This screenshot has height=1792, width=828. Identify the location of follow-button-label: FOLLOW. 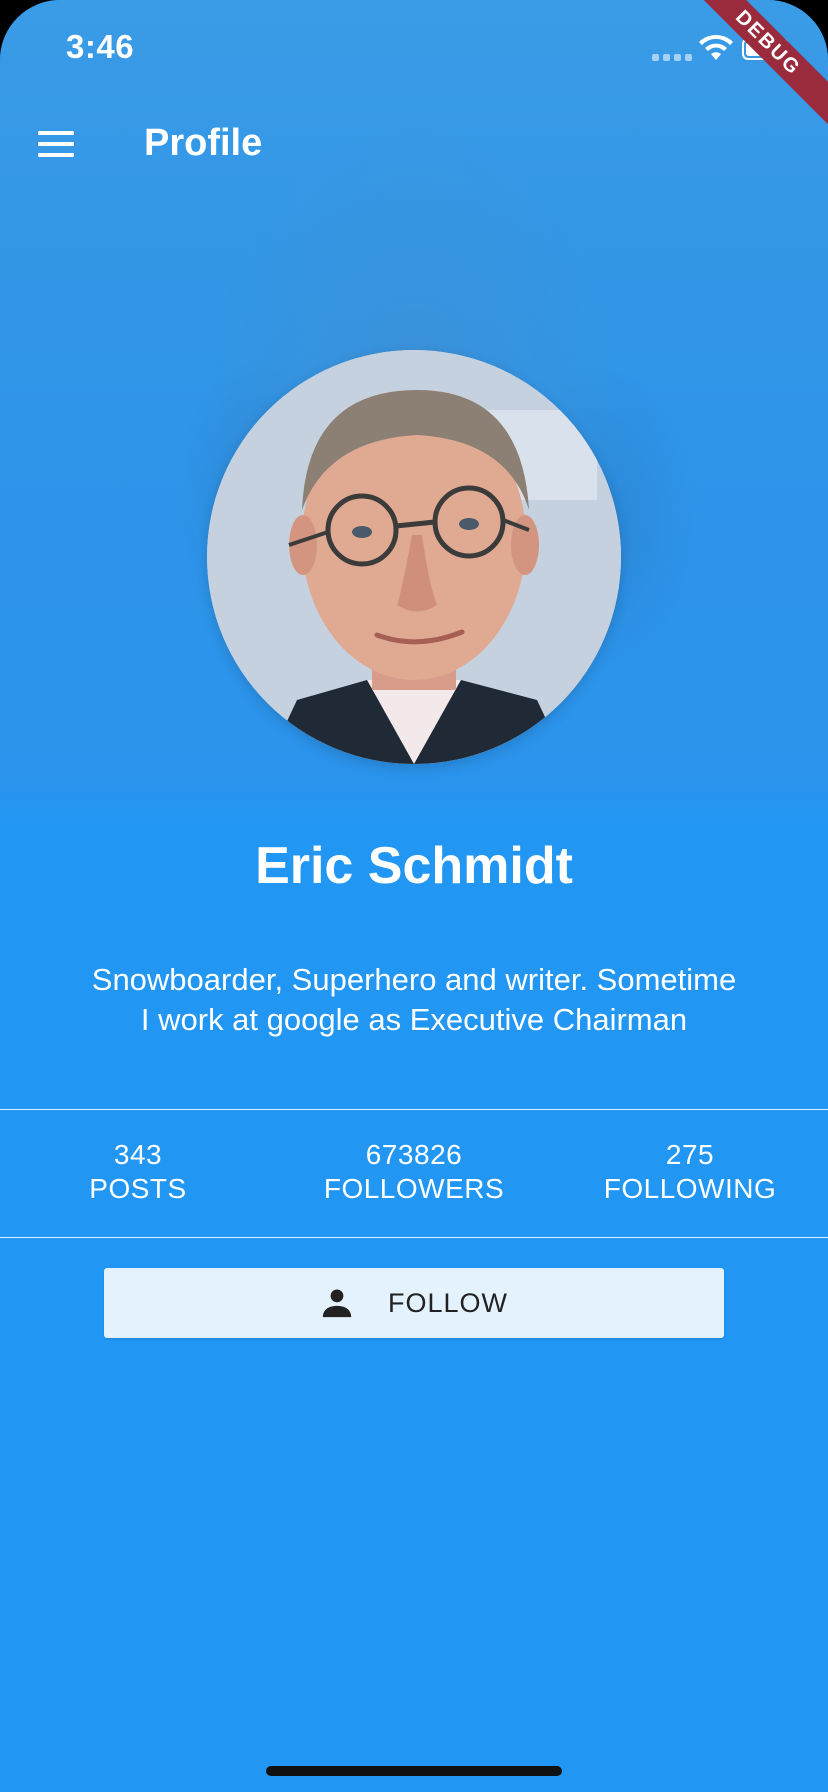
(447, 1302).